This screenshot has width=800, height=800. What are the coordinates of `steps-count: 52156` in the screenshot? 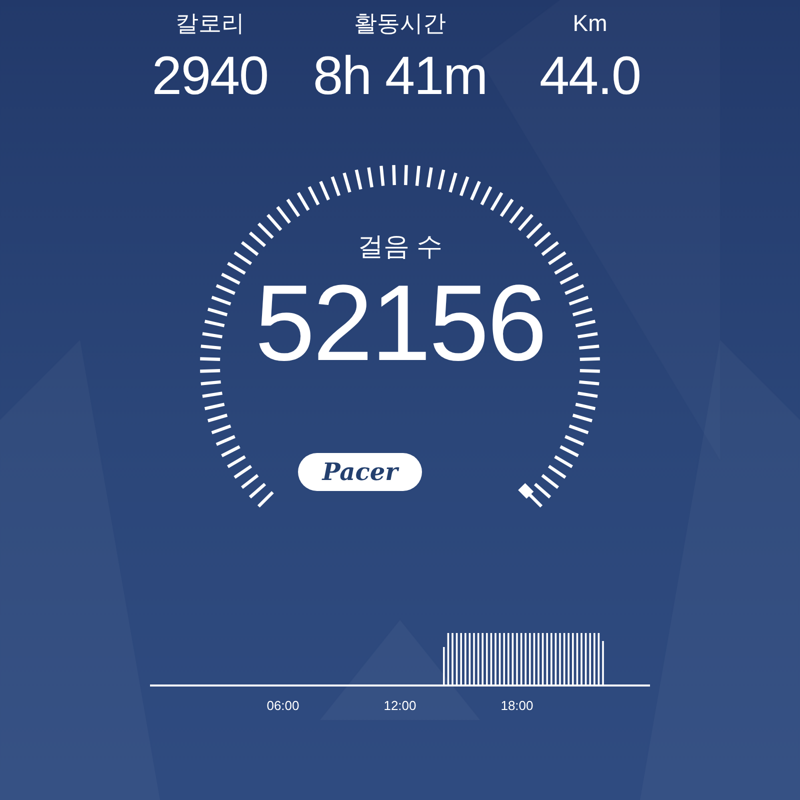 It's located at (400, 323).